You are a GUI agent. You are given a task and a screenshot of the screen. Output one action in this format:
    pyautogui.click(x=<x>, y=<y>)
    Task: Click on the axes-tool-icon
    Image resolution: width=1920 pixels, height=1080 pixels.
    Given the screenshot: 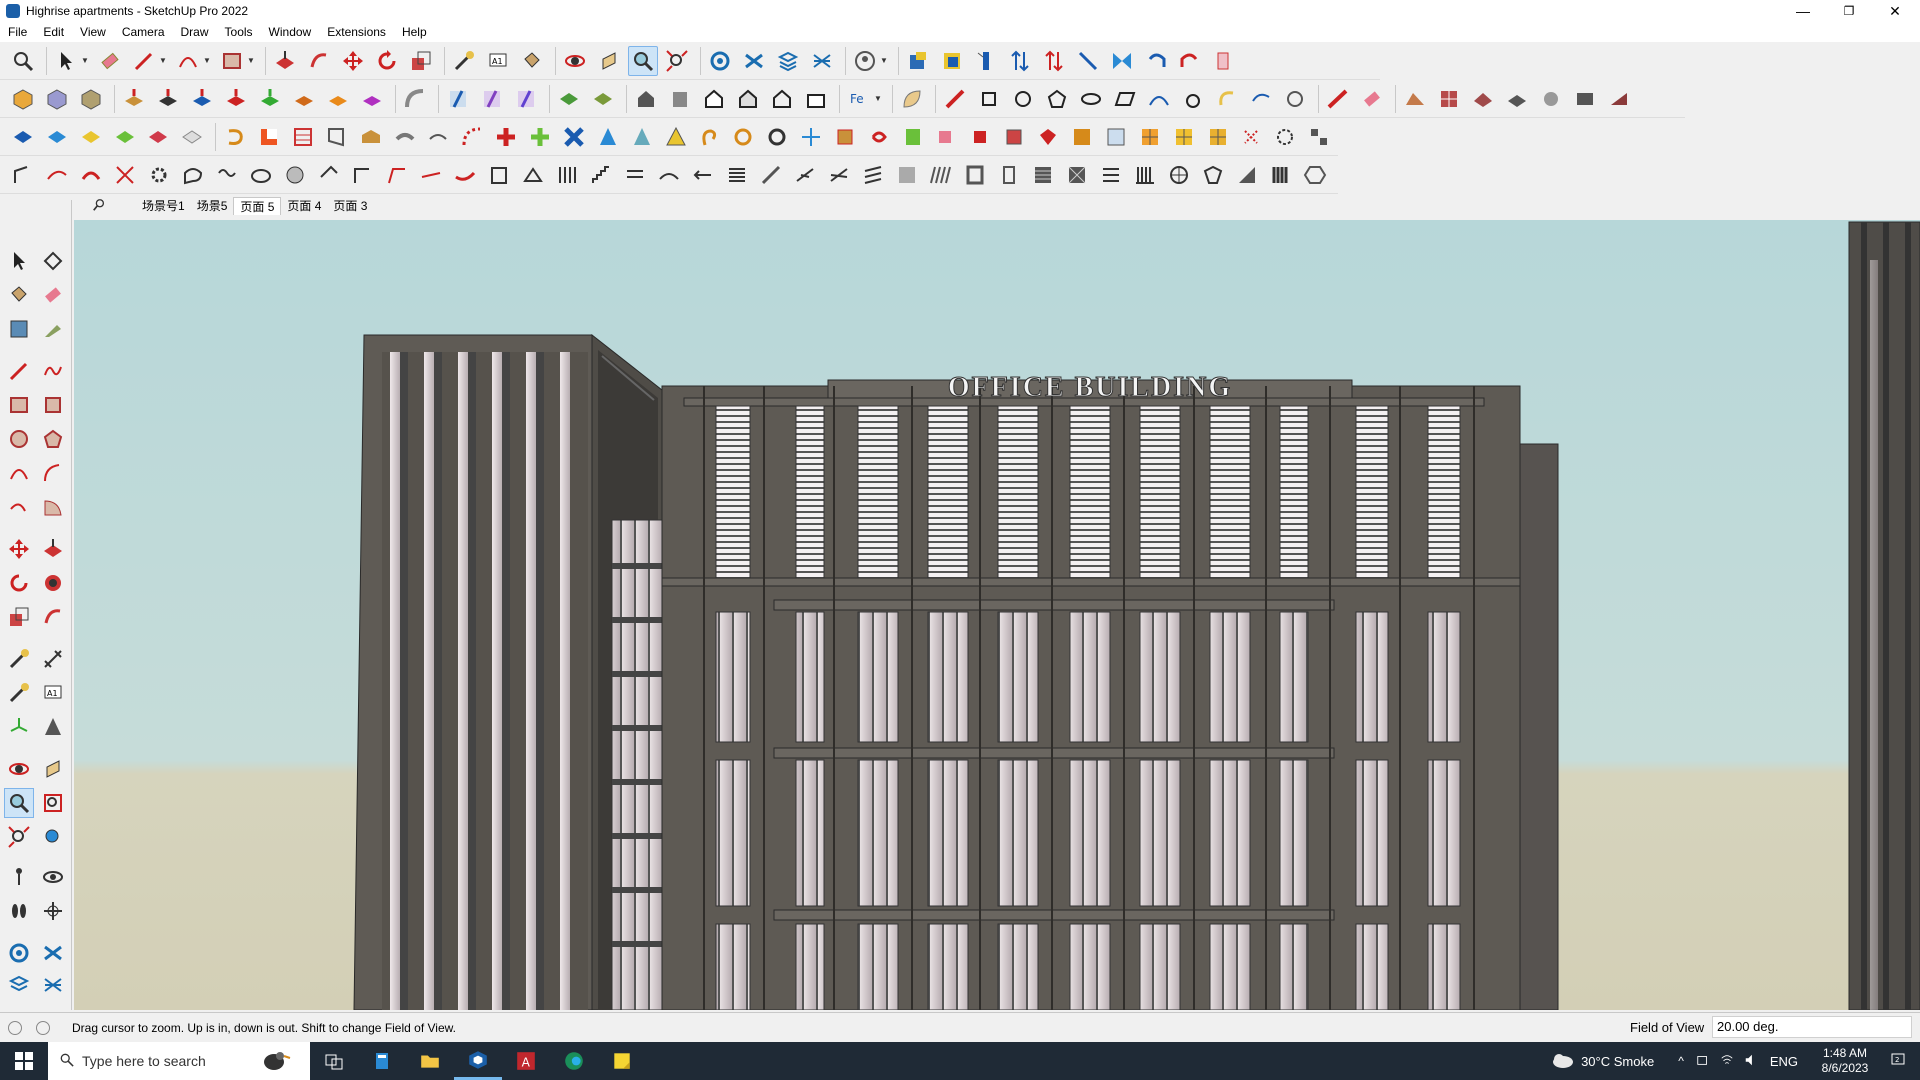 What is the action you would take?
    pyautogui.click(x=19, y=727)
    